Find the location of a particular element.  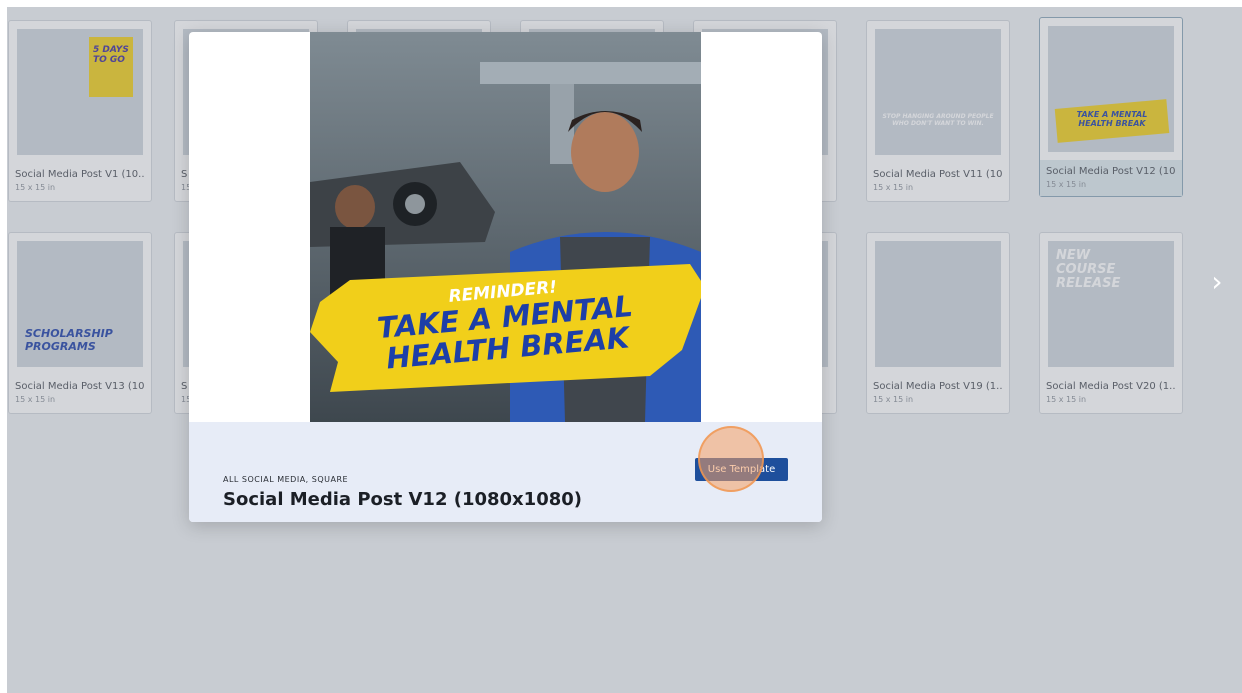

next-arrow-button: › is located at coordinates (1217, 282).